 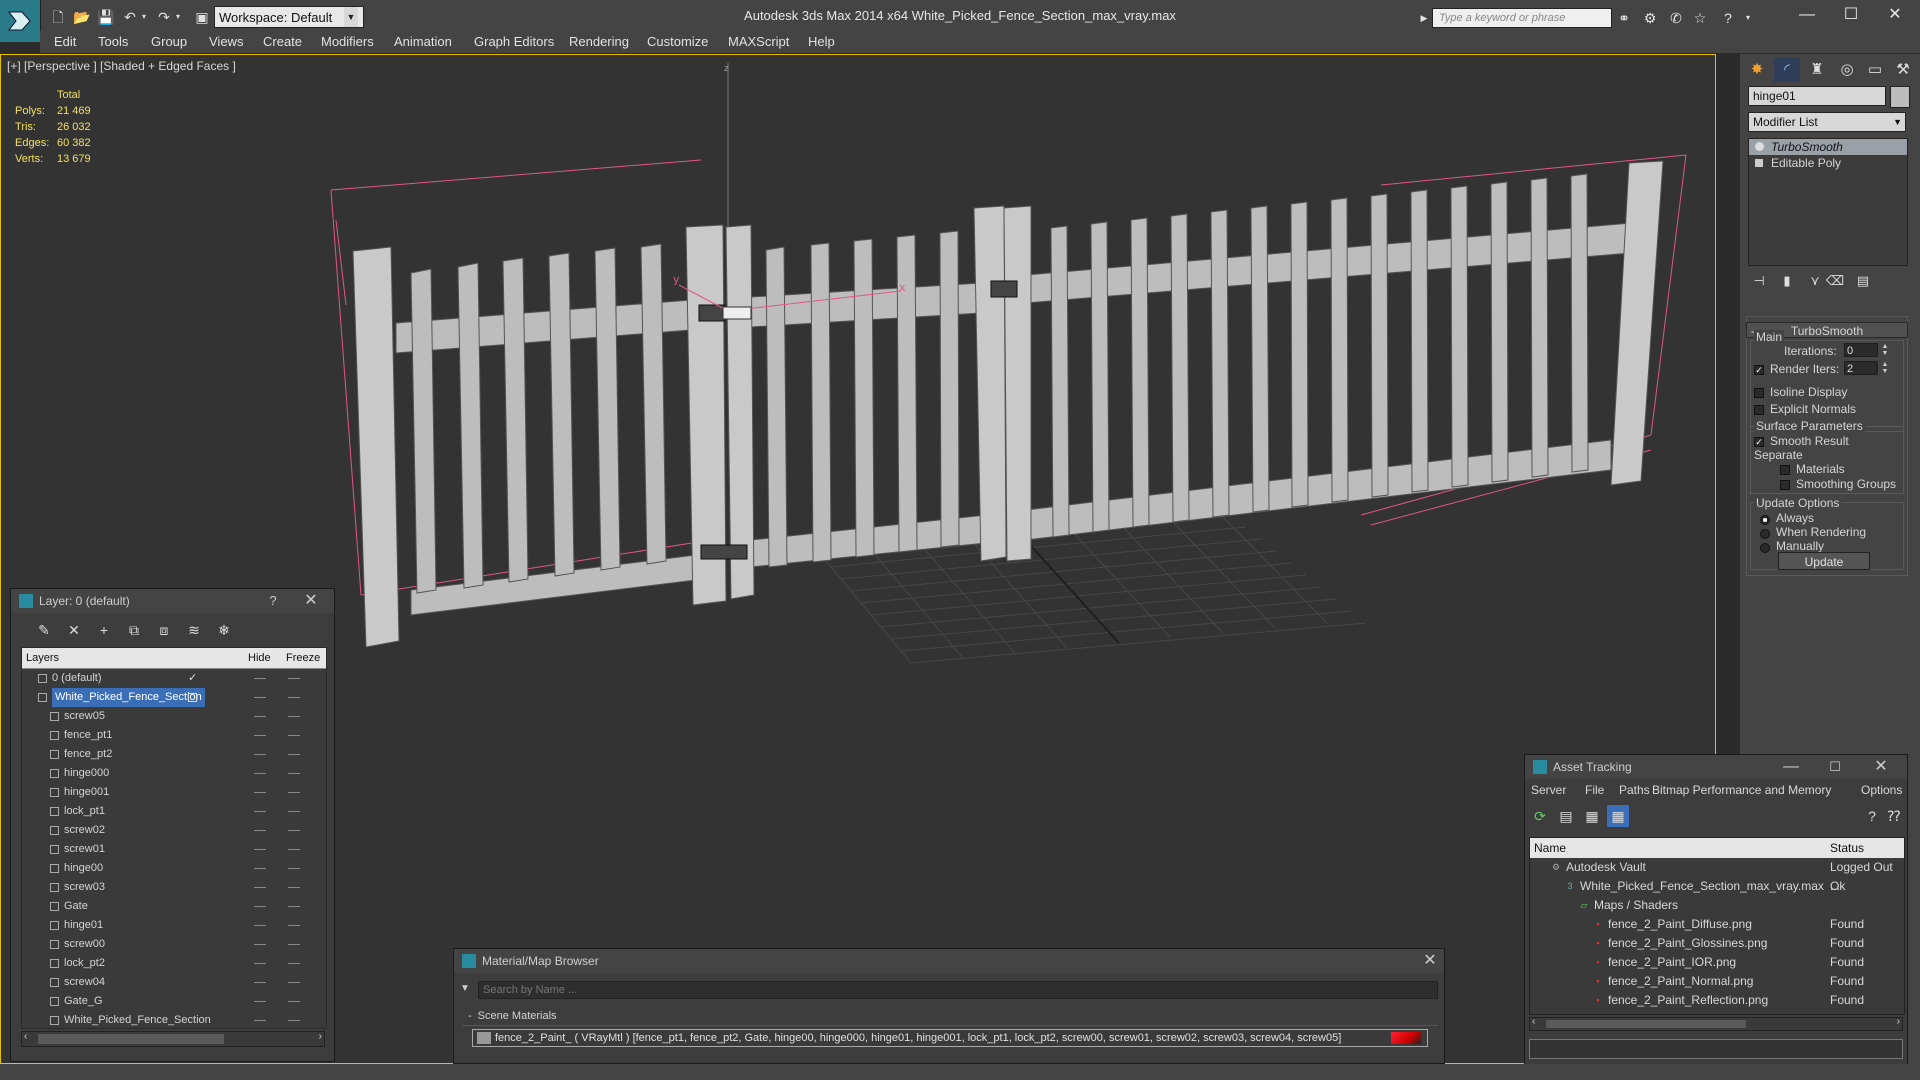 I want to click on smoothing-groups-checkbox, so click(x=1785, y=485).